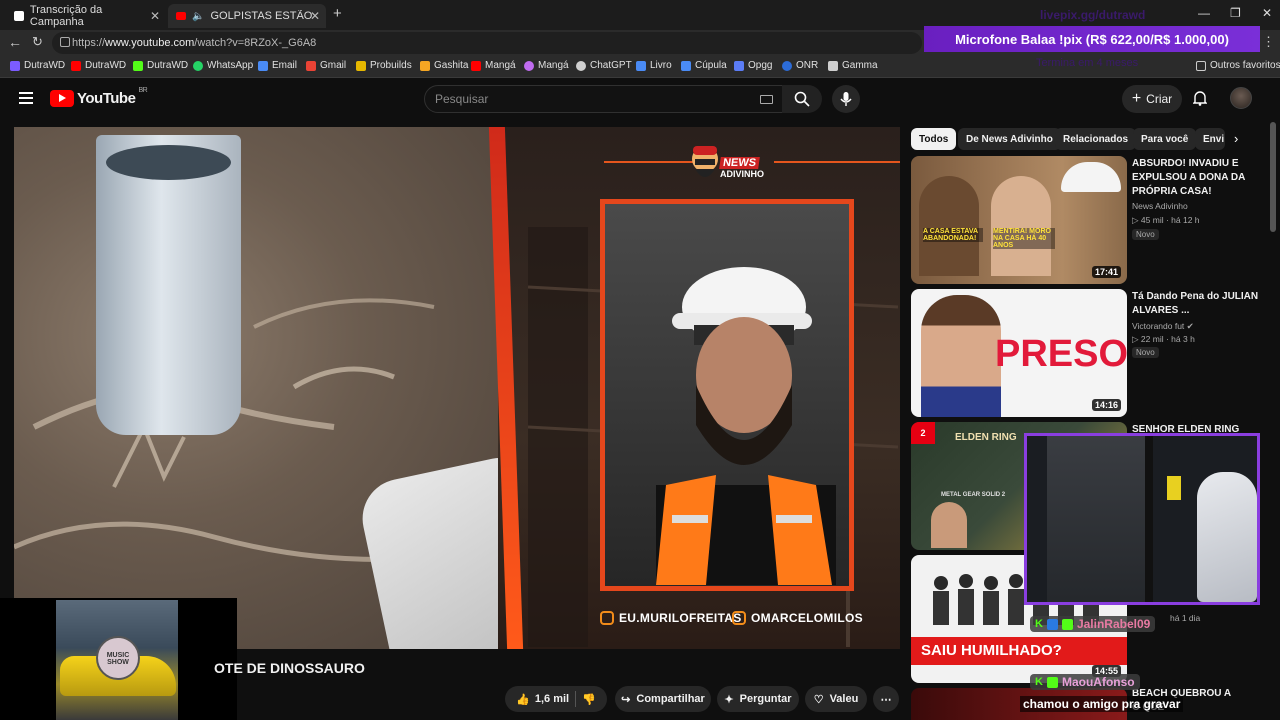 Image resolution: width=1280 pixels, height=720 pixels. What do you see at coordinates (1235, 13) in the screenshot?
I see `maximize-icon: ❐` at bounding box center [1235, 13].